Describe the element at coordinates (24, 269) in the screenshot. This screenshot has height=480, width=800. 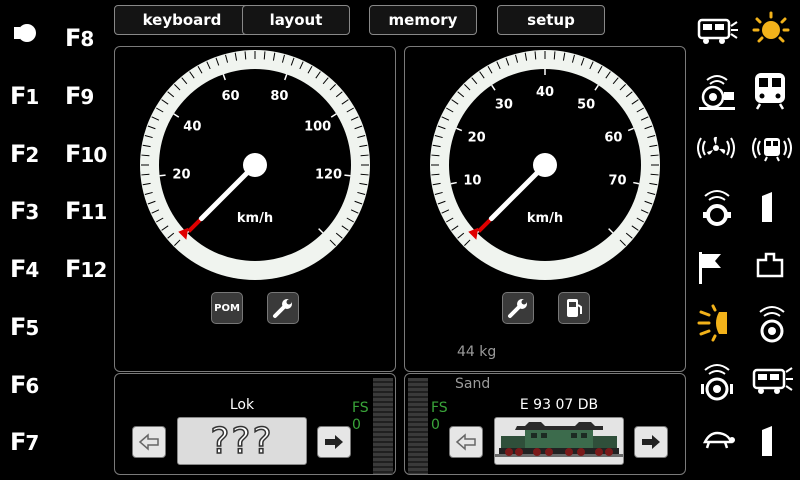
I see `function-key-f4: F4` at that location.